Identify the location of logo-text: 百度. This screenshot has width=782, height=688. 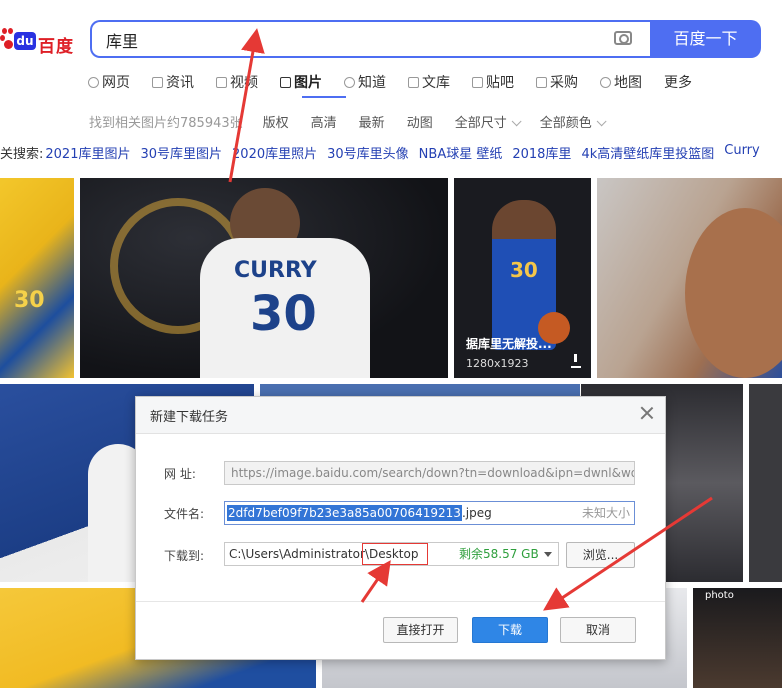
(56, 47).